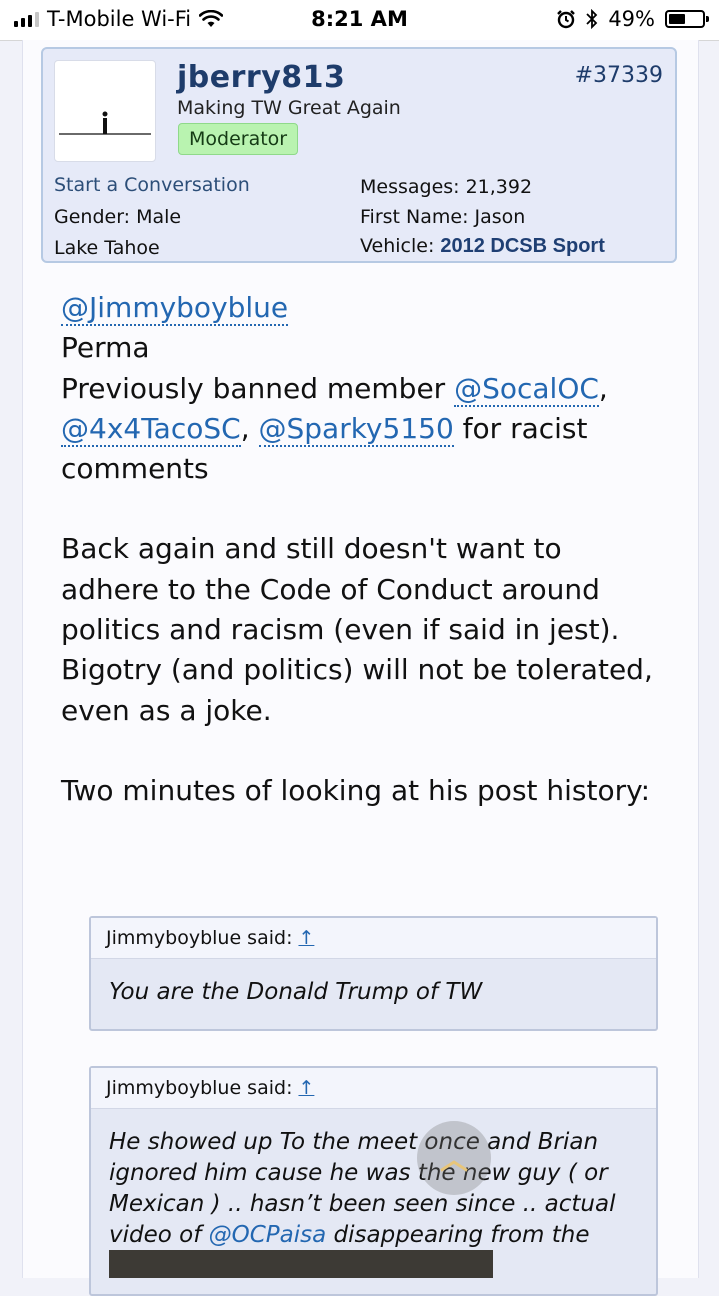 The width and height of the screenshot is (719, 1296). What do you see at coordinates (410, 187) in the screenshot?
I see `messages-label: Messages:` at bounding box center [410, 187].